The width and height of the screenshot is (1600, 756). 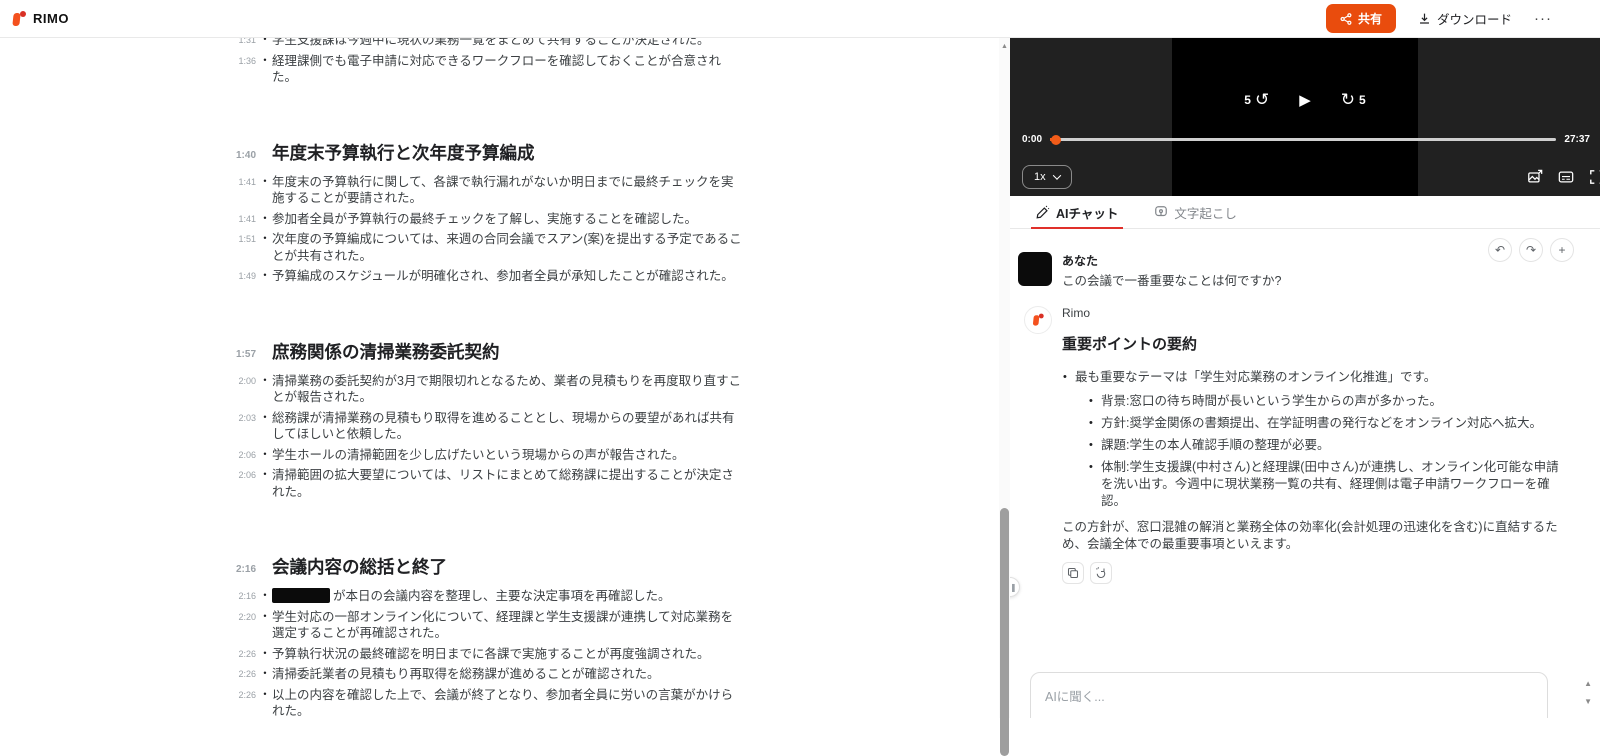 What do you see at coordinates (501, 153) in the screenshot?
I see `section-title: 年度末予算執行と次年度予算編成` at bounding box center [501, 153].